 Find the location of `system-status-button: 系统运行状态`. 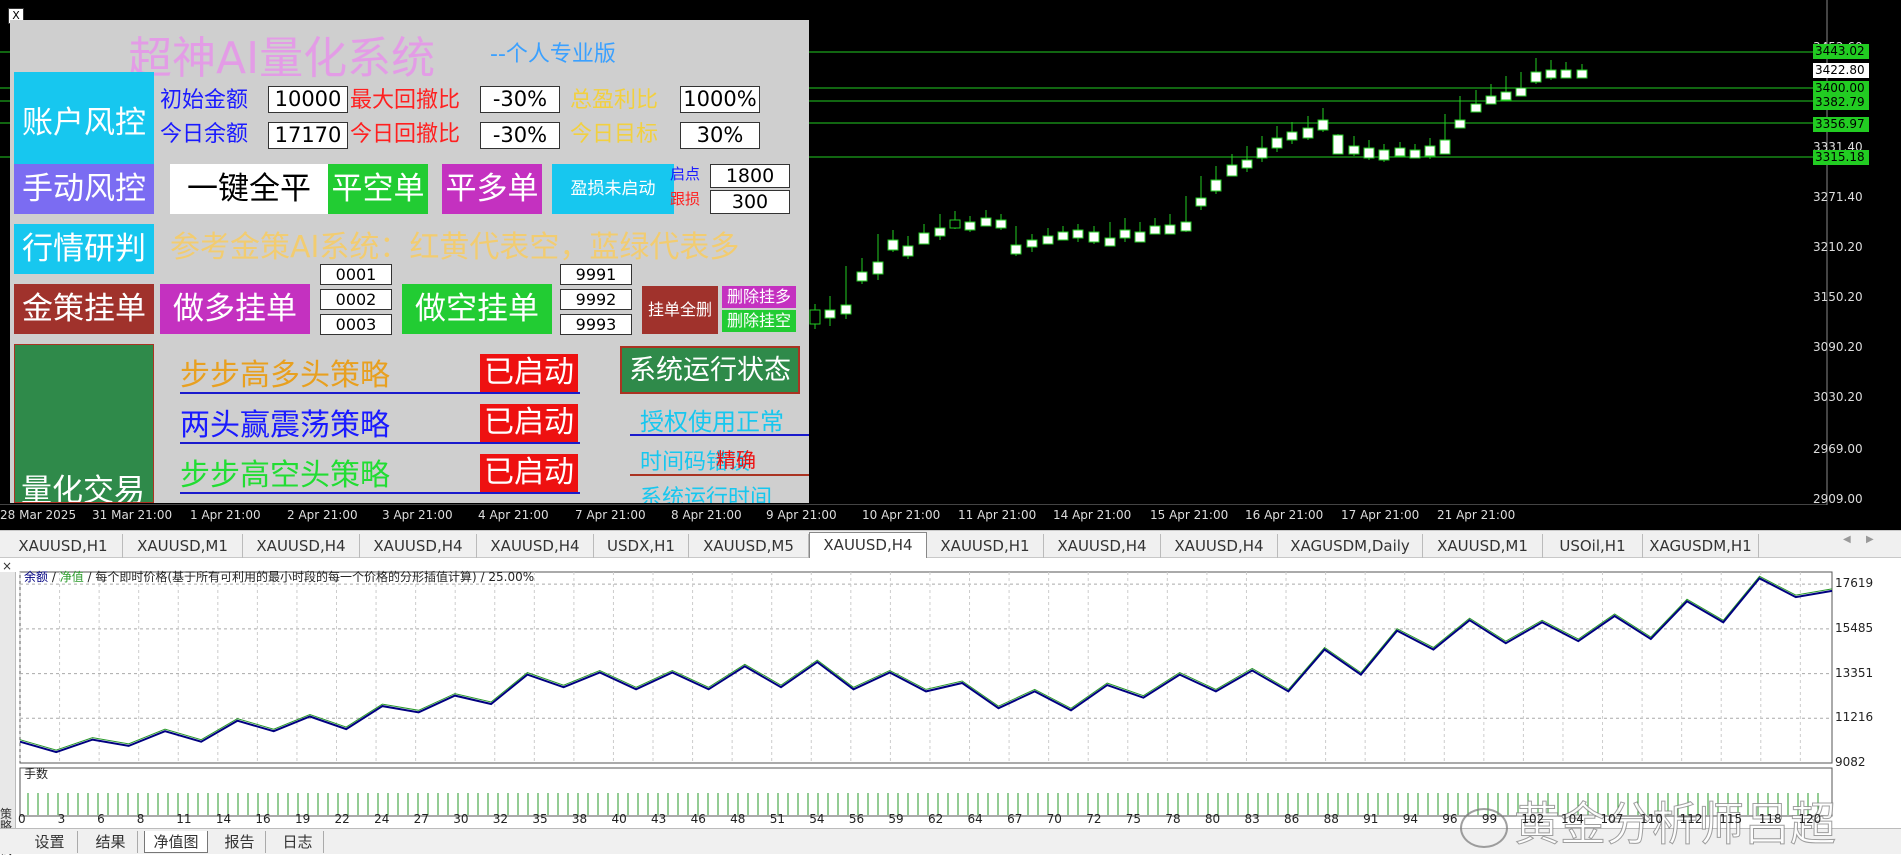

system-status-button: 系统运行状态 is located at coordinates (710, 370).